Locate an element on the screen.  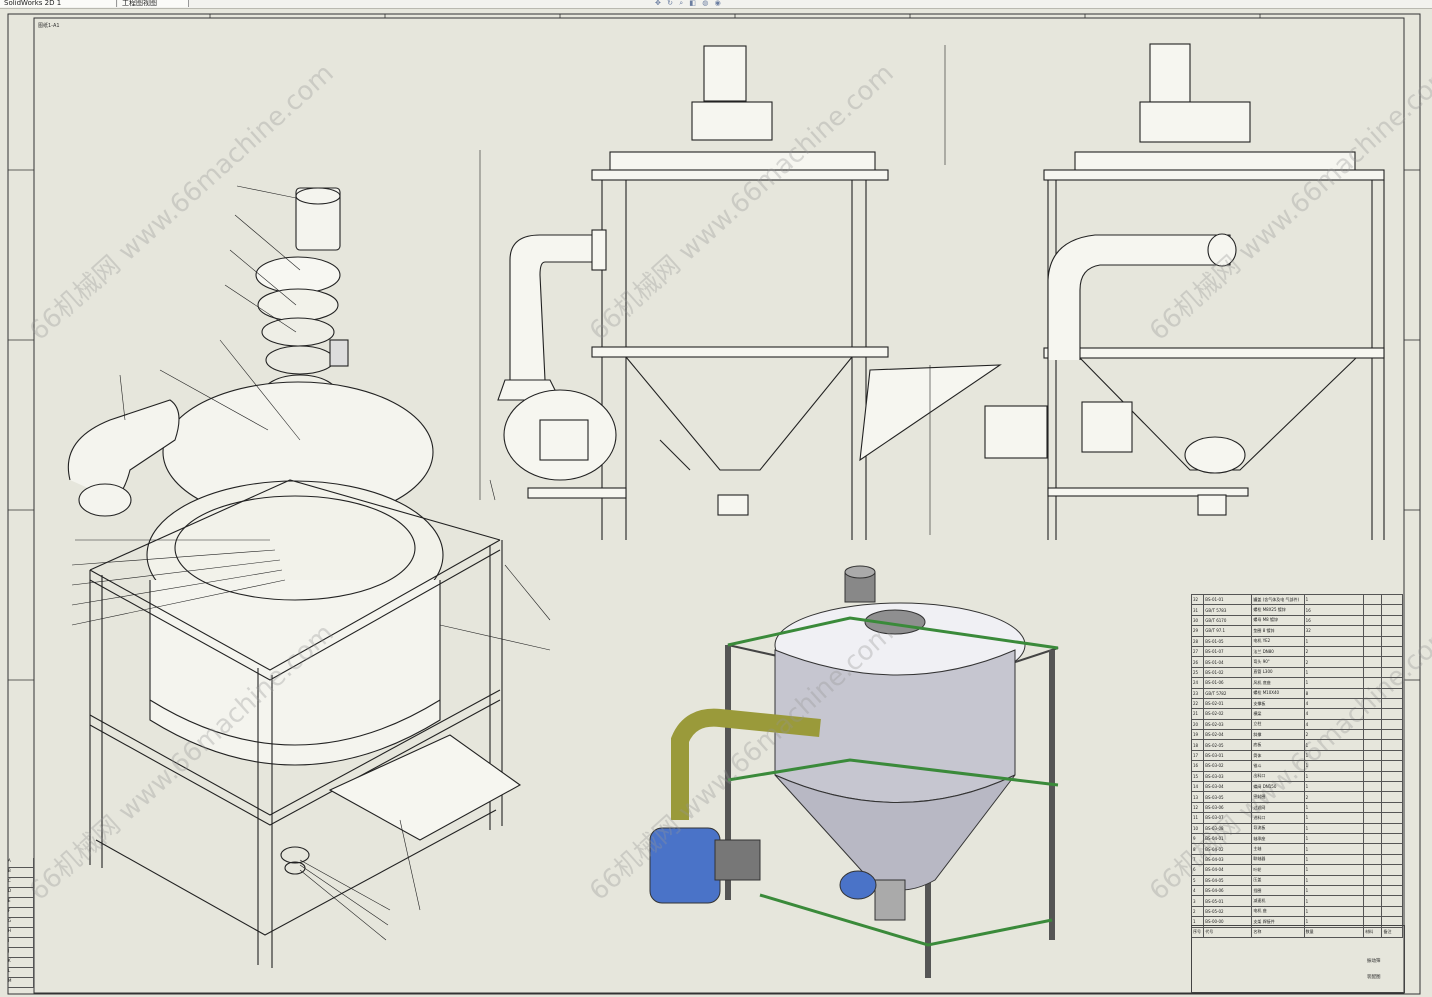
bom-cell: 28 is located at coordinates (1197, 641).